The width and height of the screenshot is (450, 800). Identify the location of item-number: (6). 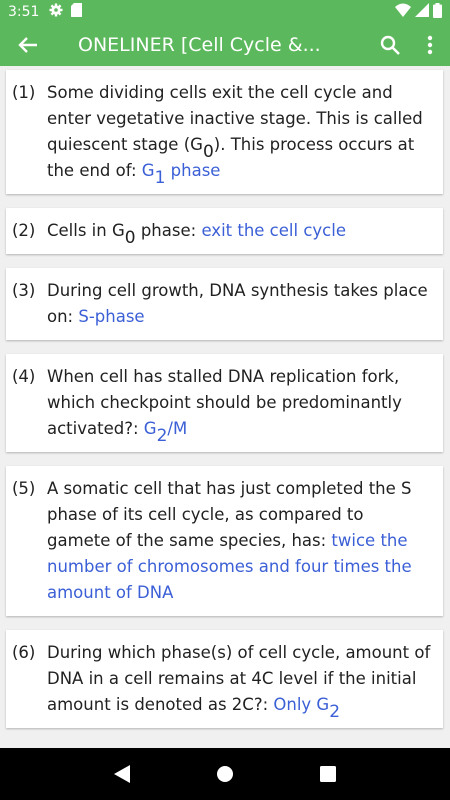
(24, 652).